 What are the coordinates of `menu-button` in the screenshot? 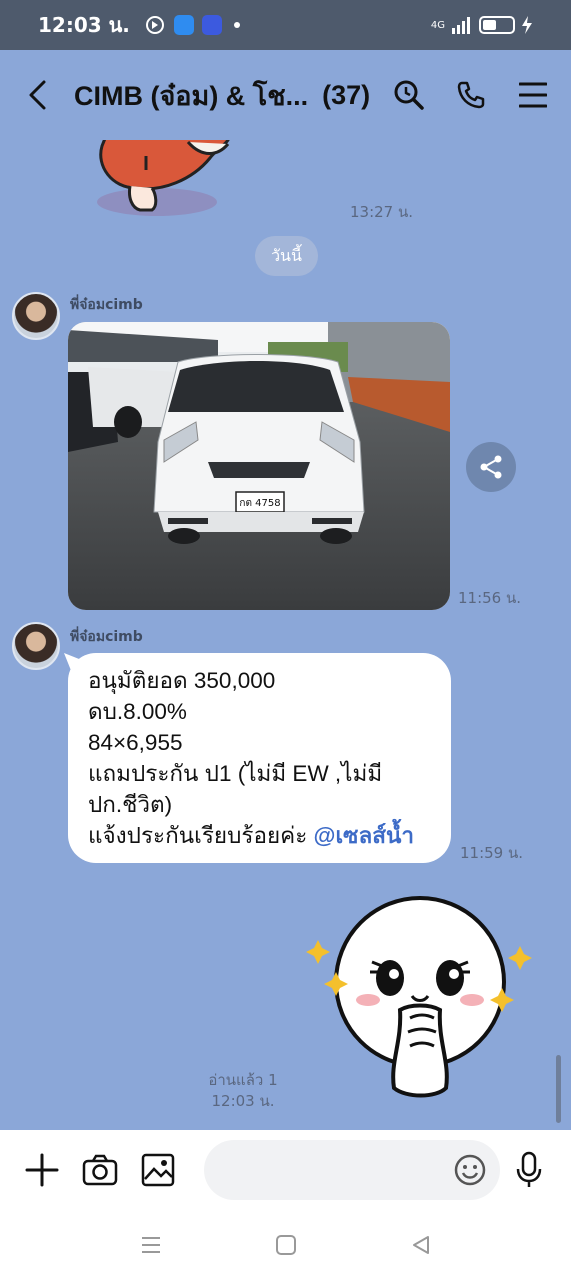 It's located at (533, 95).